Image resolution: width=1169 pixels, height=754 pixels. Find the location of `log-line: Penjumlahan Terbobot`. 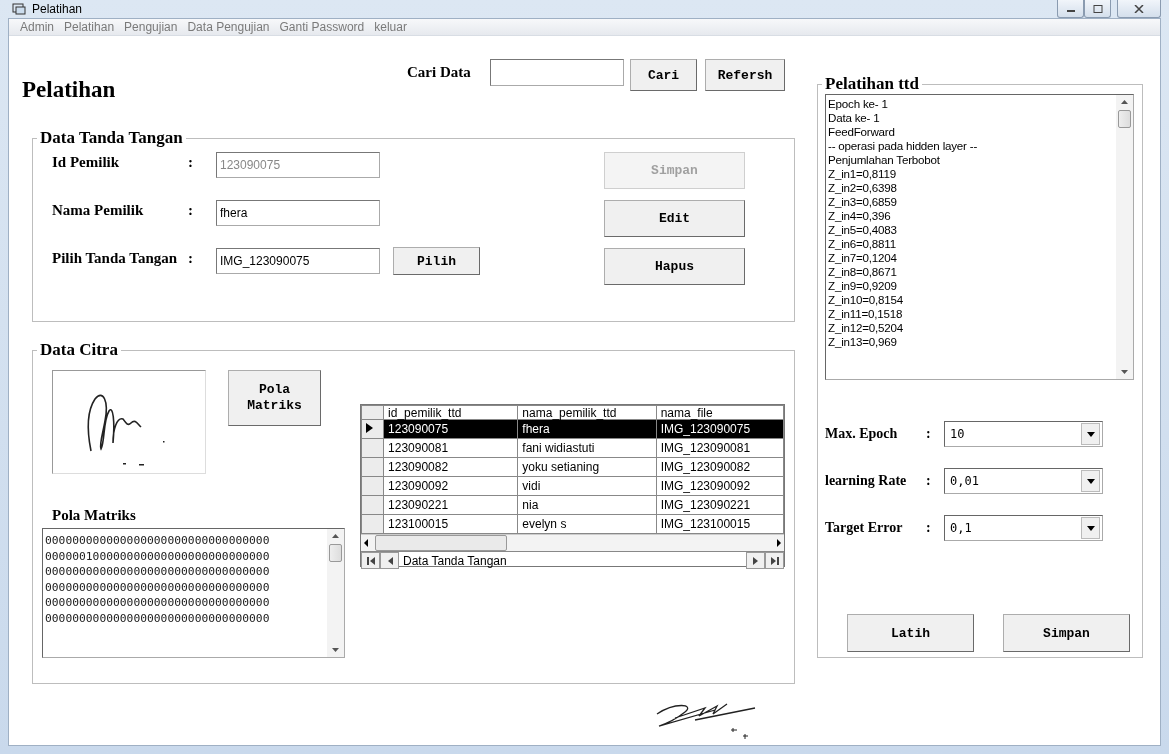

log-line: Penjumlahan Terbobot is located at coordinates (884, 160).